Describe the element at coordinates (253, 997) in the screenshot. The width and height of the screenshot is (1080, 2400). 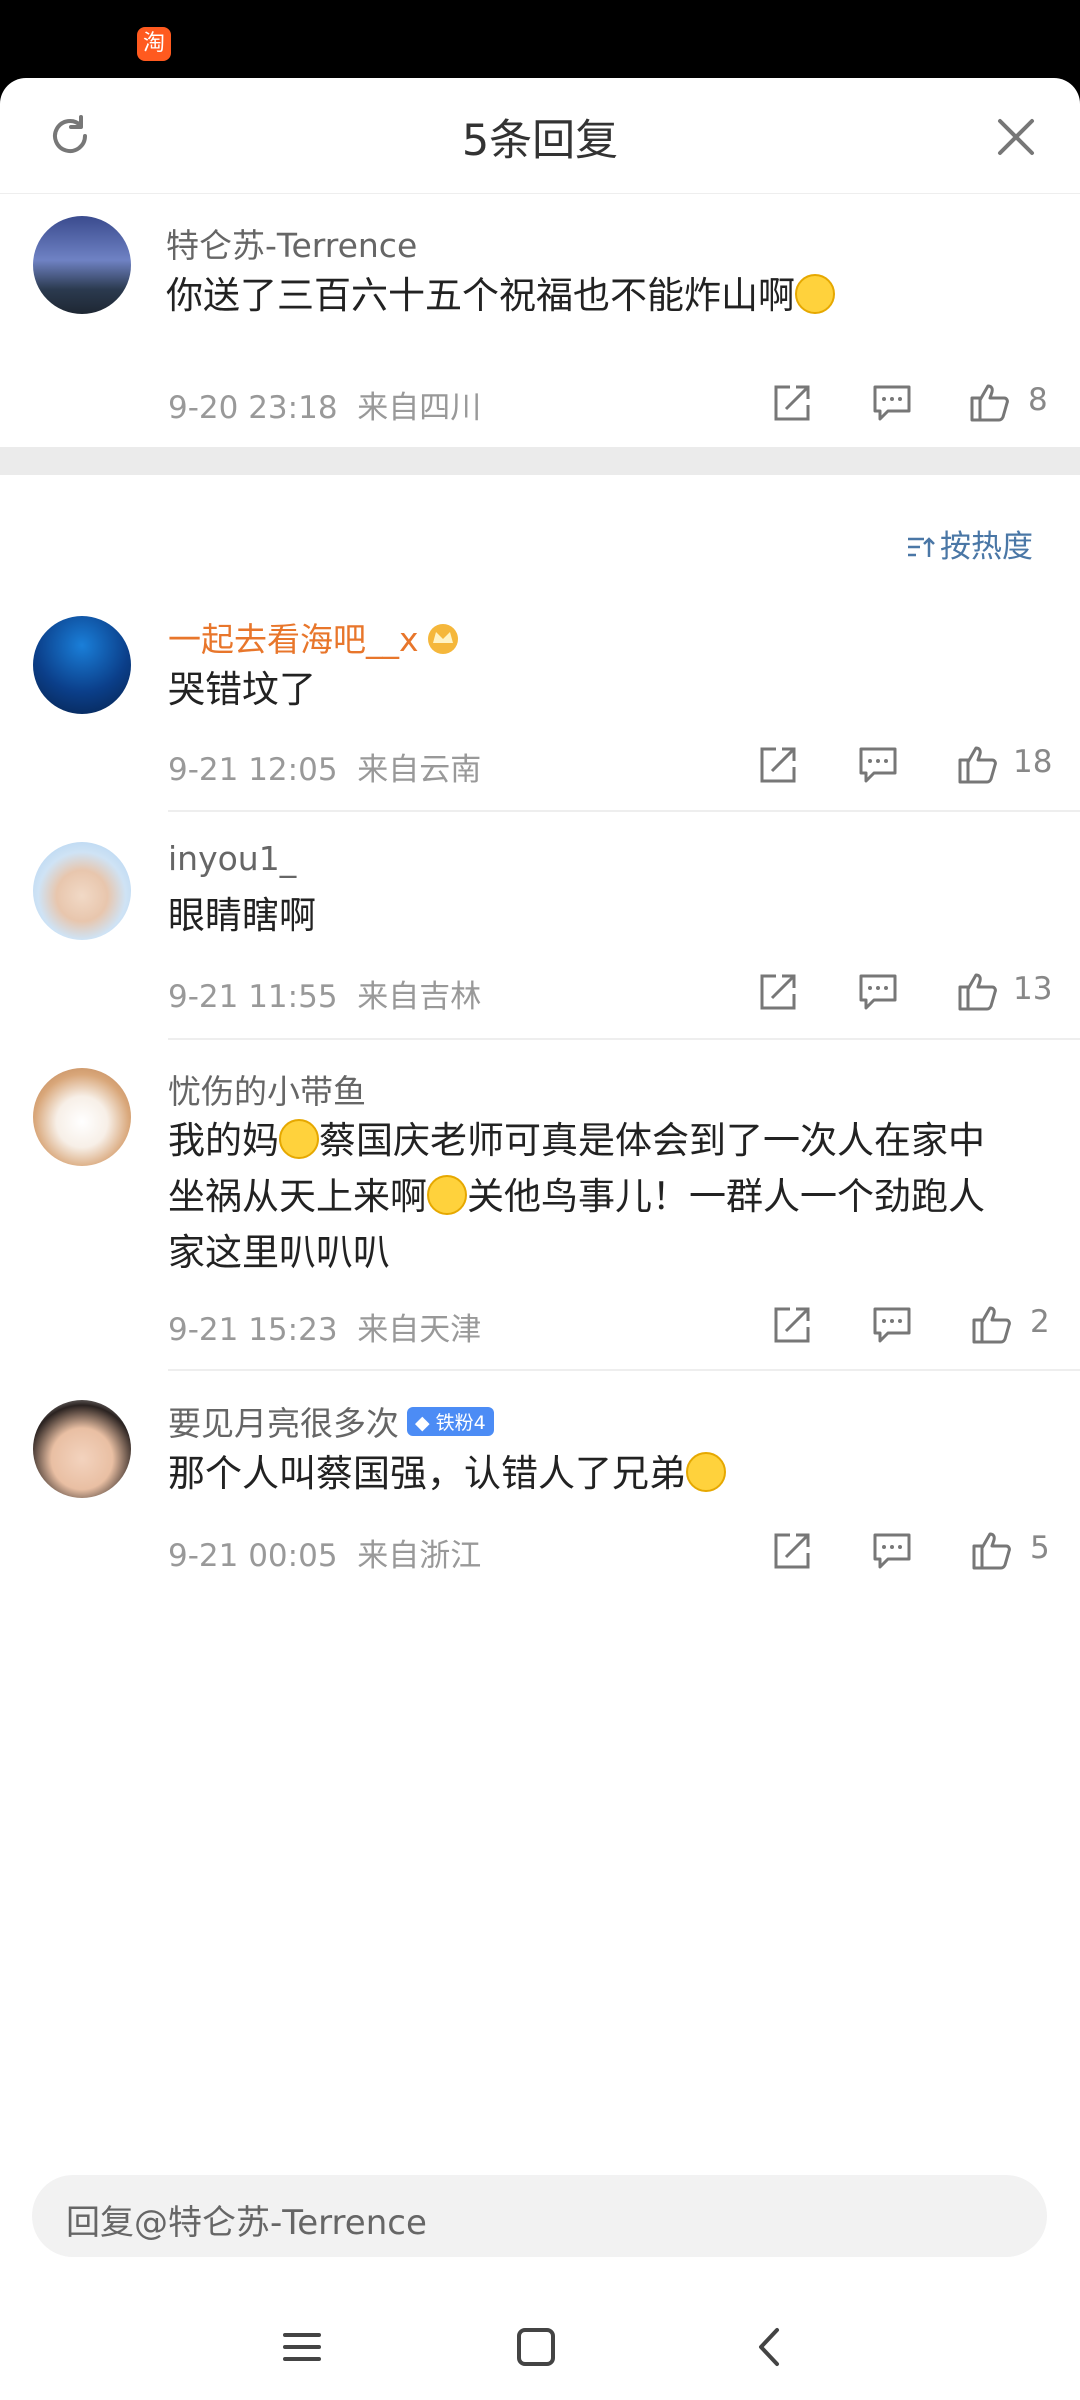
I see `reply-time: 9-21 11:55` at that location.